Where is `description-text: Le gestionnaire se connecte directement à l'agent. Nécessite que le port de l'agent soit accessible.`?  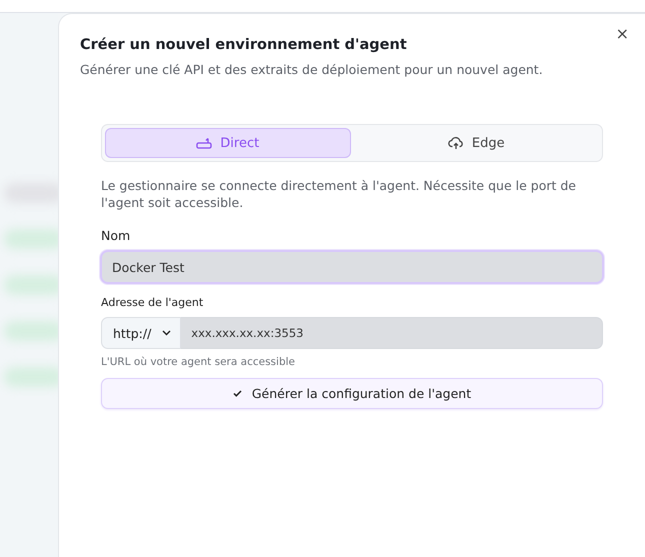
description-text: Le gestionnaire se connecte directement à l'agent. Nécessite que le port de l'agent soit accessible. is located at coordinates (339, 194).